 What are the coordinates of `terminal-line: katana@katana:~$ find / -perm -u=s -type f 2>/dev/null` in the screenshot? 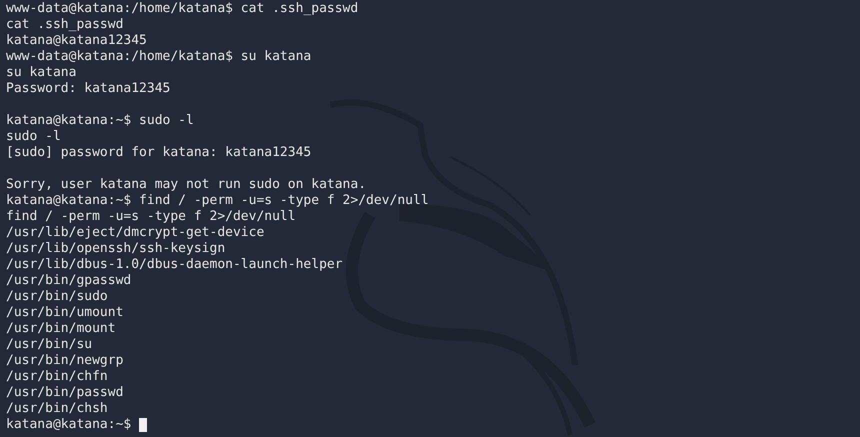 It's located at (217, 201).